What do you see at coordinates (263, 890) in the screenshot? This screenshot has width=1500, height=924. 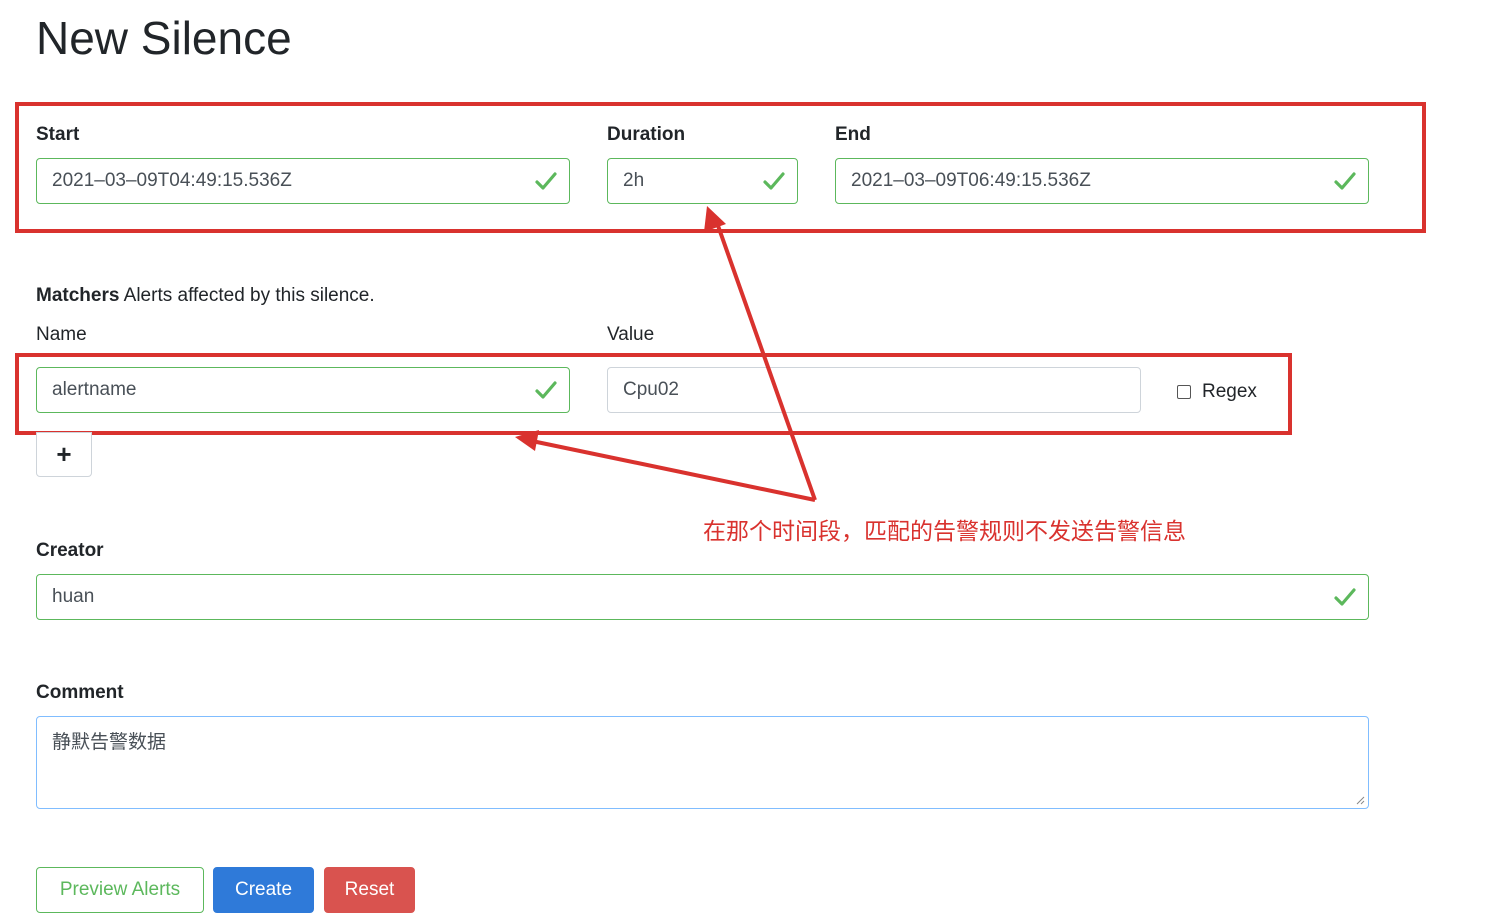 I see `create-button: Create` at bounding box center [263, 890].